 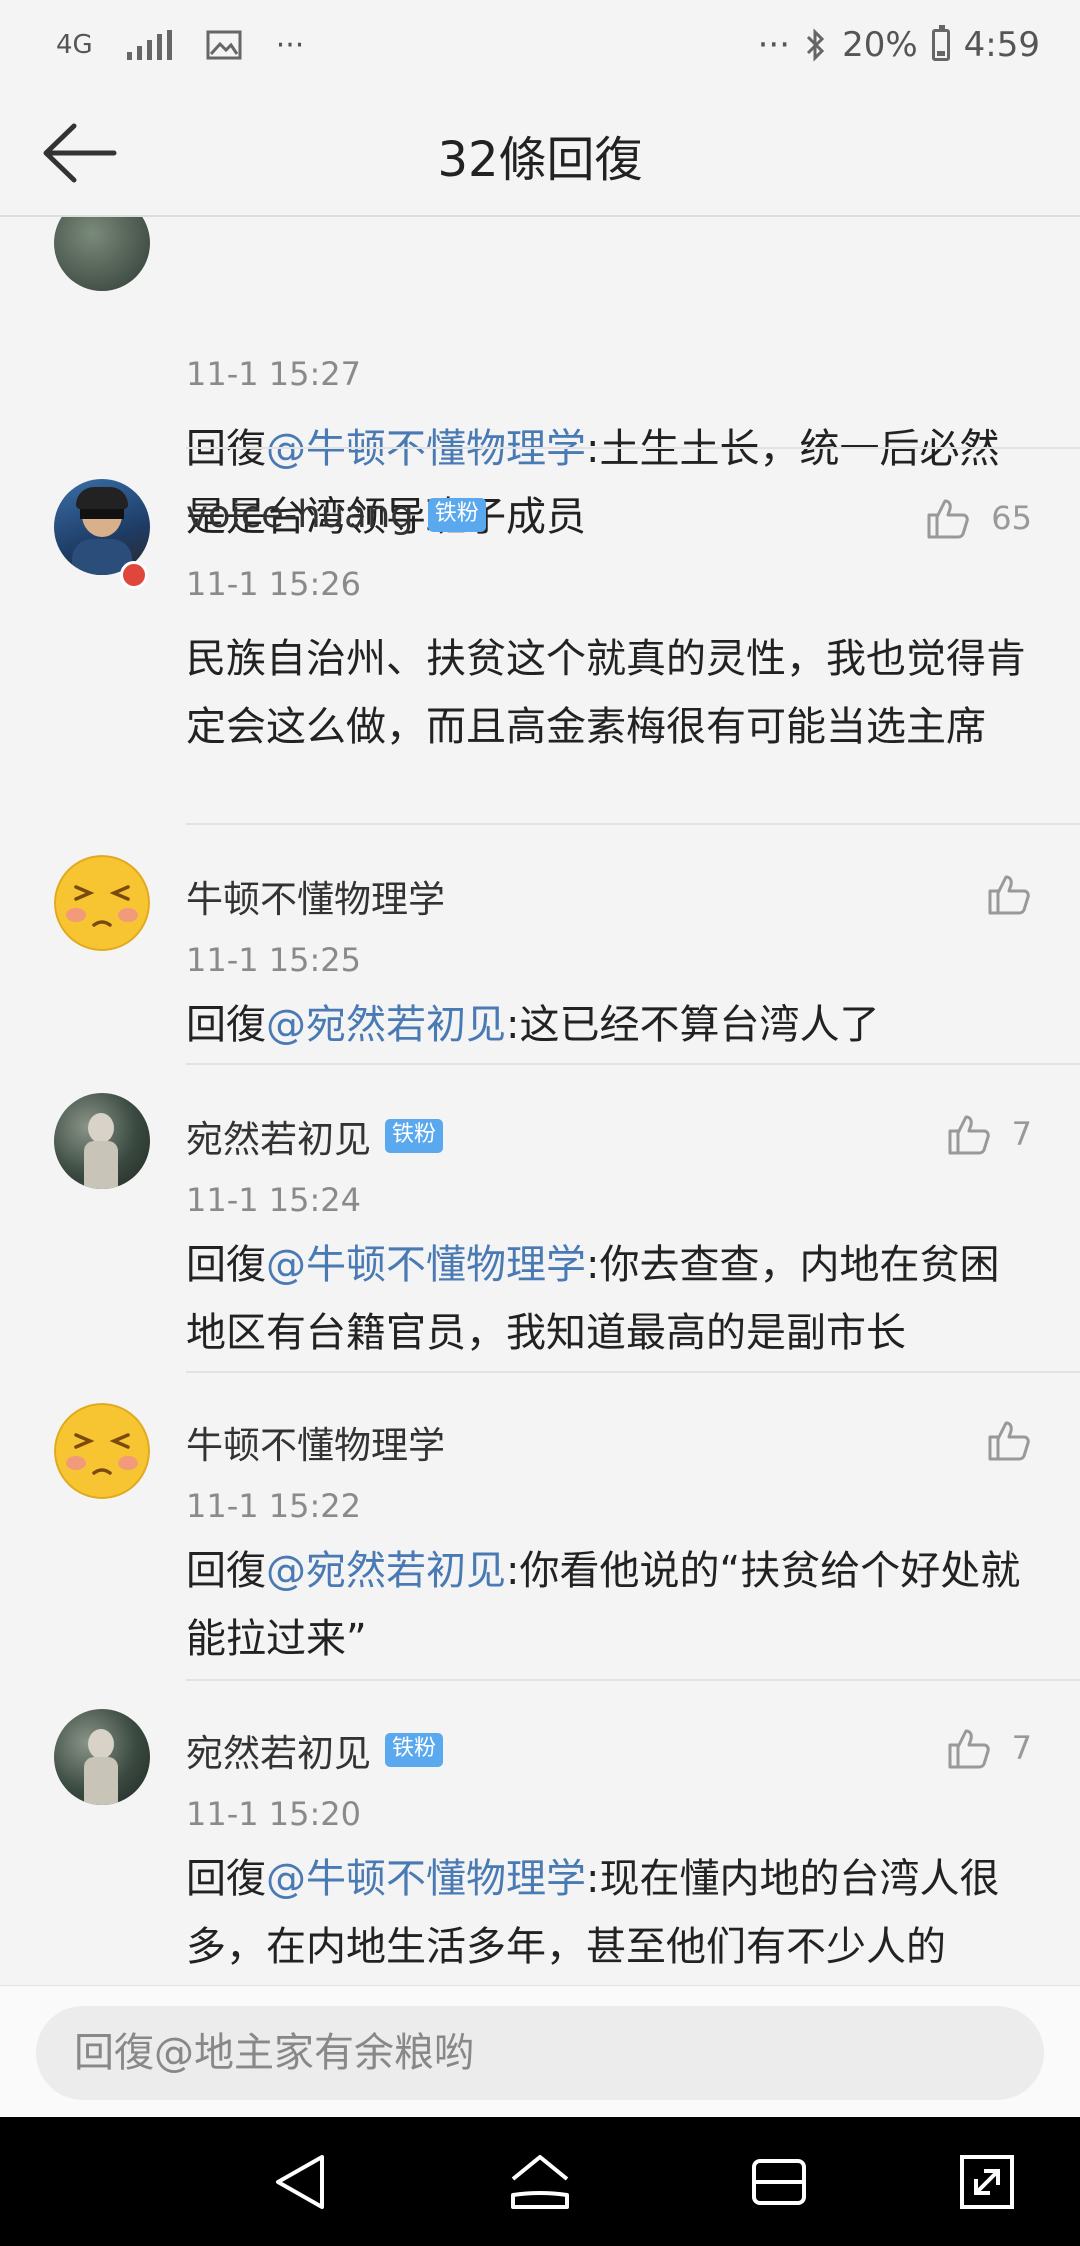 What do you see at coordinates (603, 1605) in the screenshot?
I see `comment-text: 回復@宛然若初见:你看他说的“扶贫给个好处就能拉过来”` at bounding box center [603, 1605].